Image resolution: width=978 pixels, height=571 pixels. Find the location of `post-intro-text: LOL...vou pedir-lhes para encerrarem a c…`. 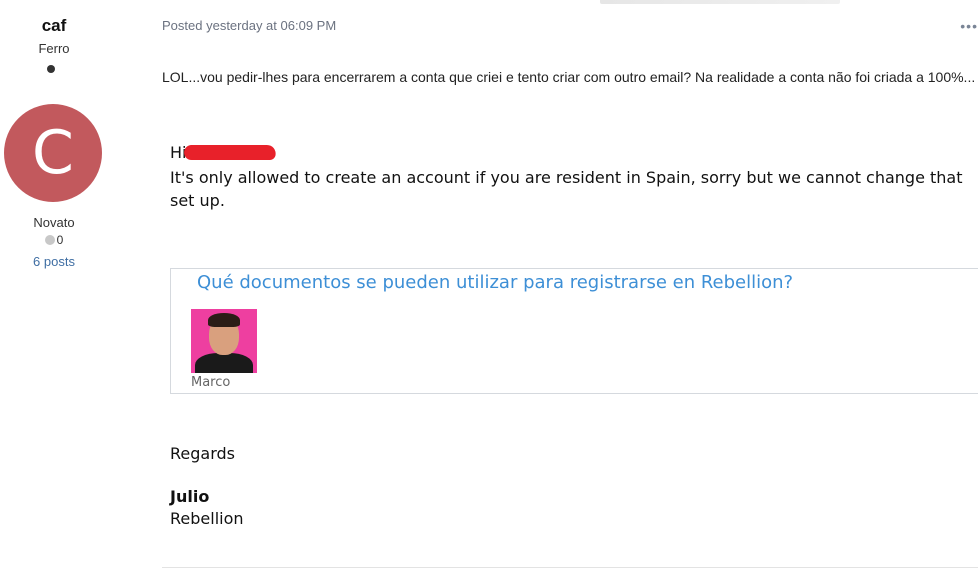

post-intro-text: LOL...vou pedir-lhes para encerrarem a c… is located at coordinates (569, 77).